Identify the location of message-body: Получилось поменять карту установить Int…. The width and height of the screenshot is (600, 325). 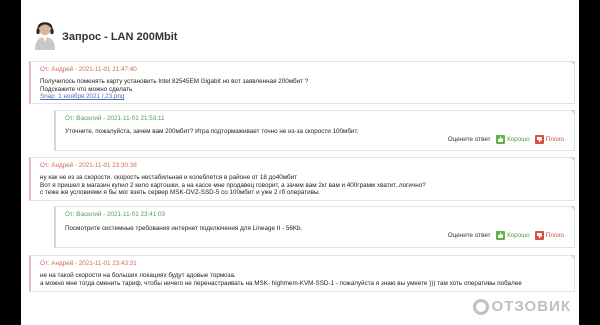
(302, 89).